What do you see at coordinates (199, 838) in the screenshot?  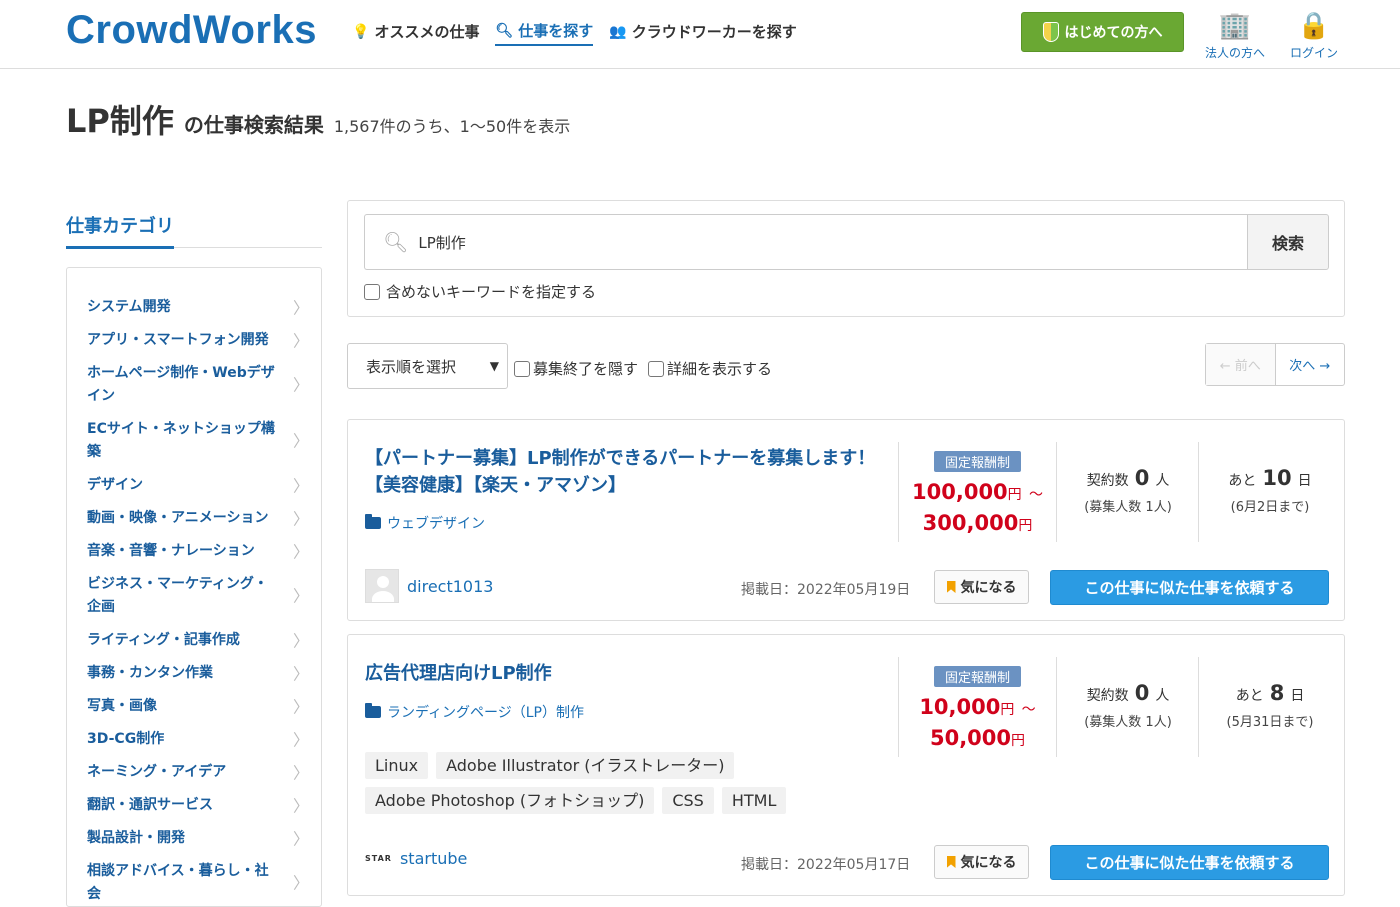 I see `sidebar-item-product: 製品設計・開発 〉` at bounding box center [199, 838].